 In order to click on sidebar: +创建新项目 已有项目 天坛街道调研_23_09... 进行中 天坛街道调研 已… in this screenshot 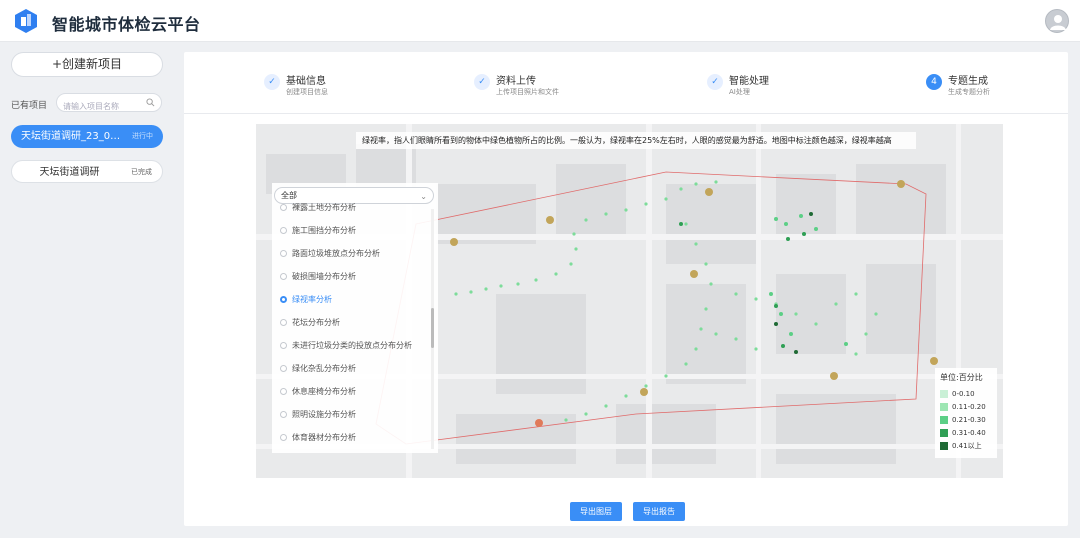, I will do `click(87, 290)`.